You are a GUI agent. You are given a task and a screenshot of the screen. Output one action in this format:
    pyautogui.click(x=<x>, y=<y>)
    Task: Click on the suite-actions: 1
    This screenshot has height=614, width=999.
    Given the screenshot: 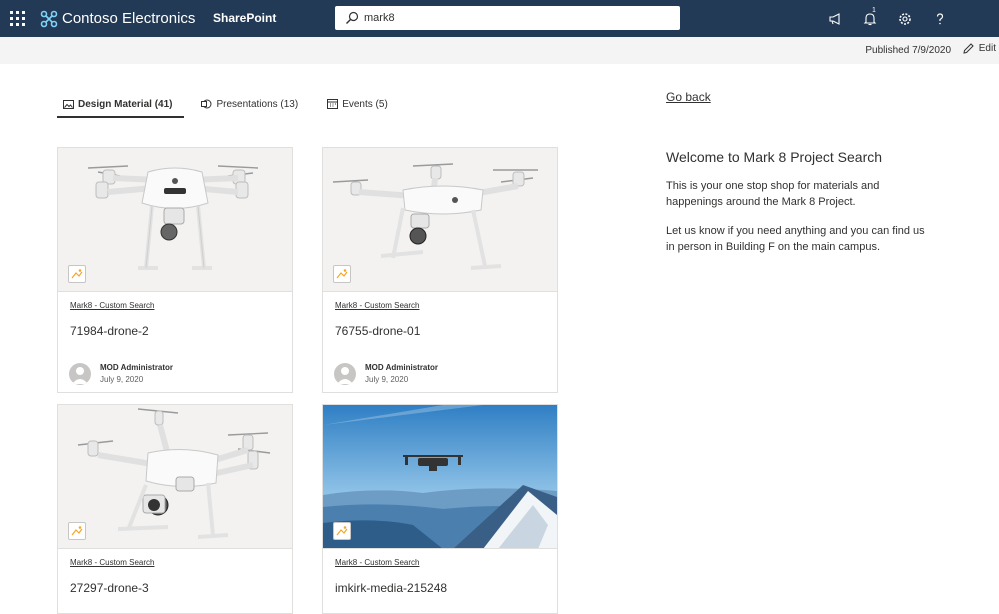 What is the action you would take?
    pyautogui.click(x=898, y=18)
    